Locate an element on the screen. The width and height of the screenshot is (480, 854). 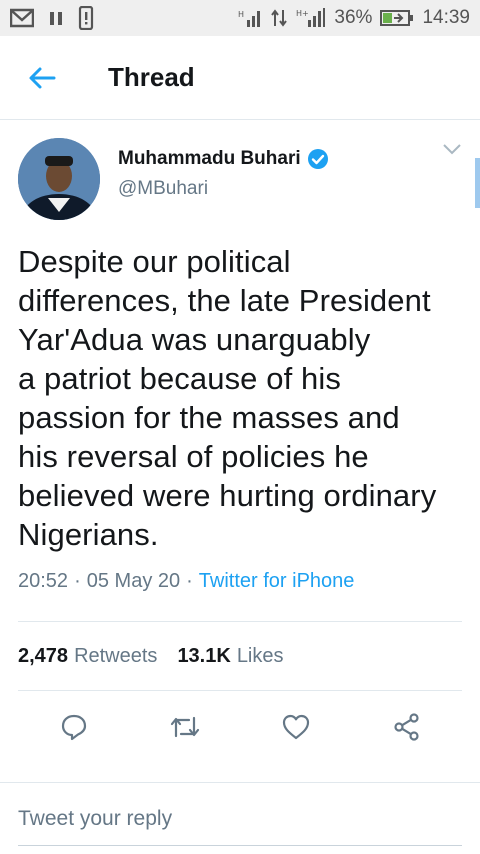
tweet-text-line: differences, the late President is located at coordinates (224, 300).